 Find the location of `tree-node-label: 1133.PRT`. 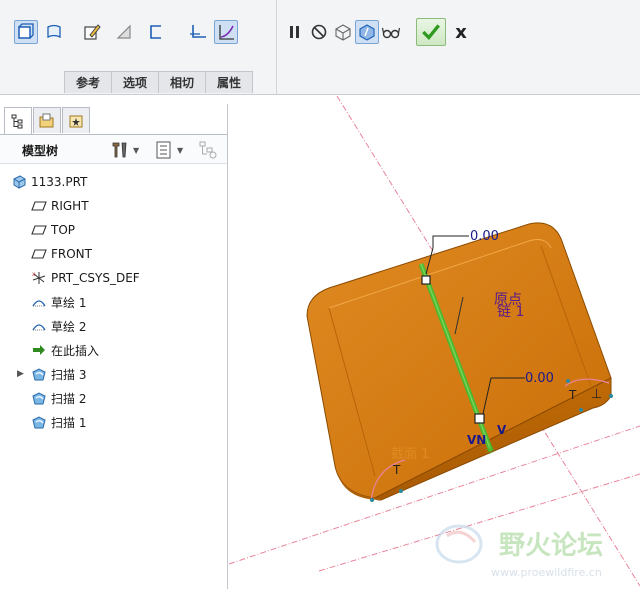

tree-node-label: 1133.PRT is located at coordinates (59, 182).